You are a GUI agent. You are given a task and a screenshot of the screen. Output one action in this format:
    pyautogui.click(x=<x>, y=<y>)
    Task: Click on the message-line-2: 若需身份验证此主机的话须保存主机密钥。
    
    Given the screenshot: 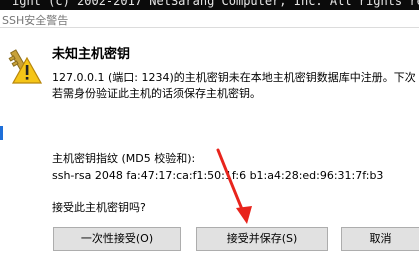 What is the action you would take?
    pyautogui.click(x=156, y=93)
    